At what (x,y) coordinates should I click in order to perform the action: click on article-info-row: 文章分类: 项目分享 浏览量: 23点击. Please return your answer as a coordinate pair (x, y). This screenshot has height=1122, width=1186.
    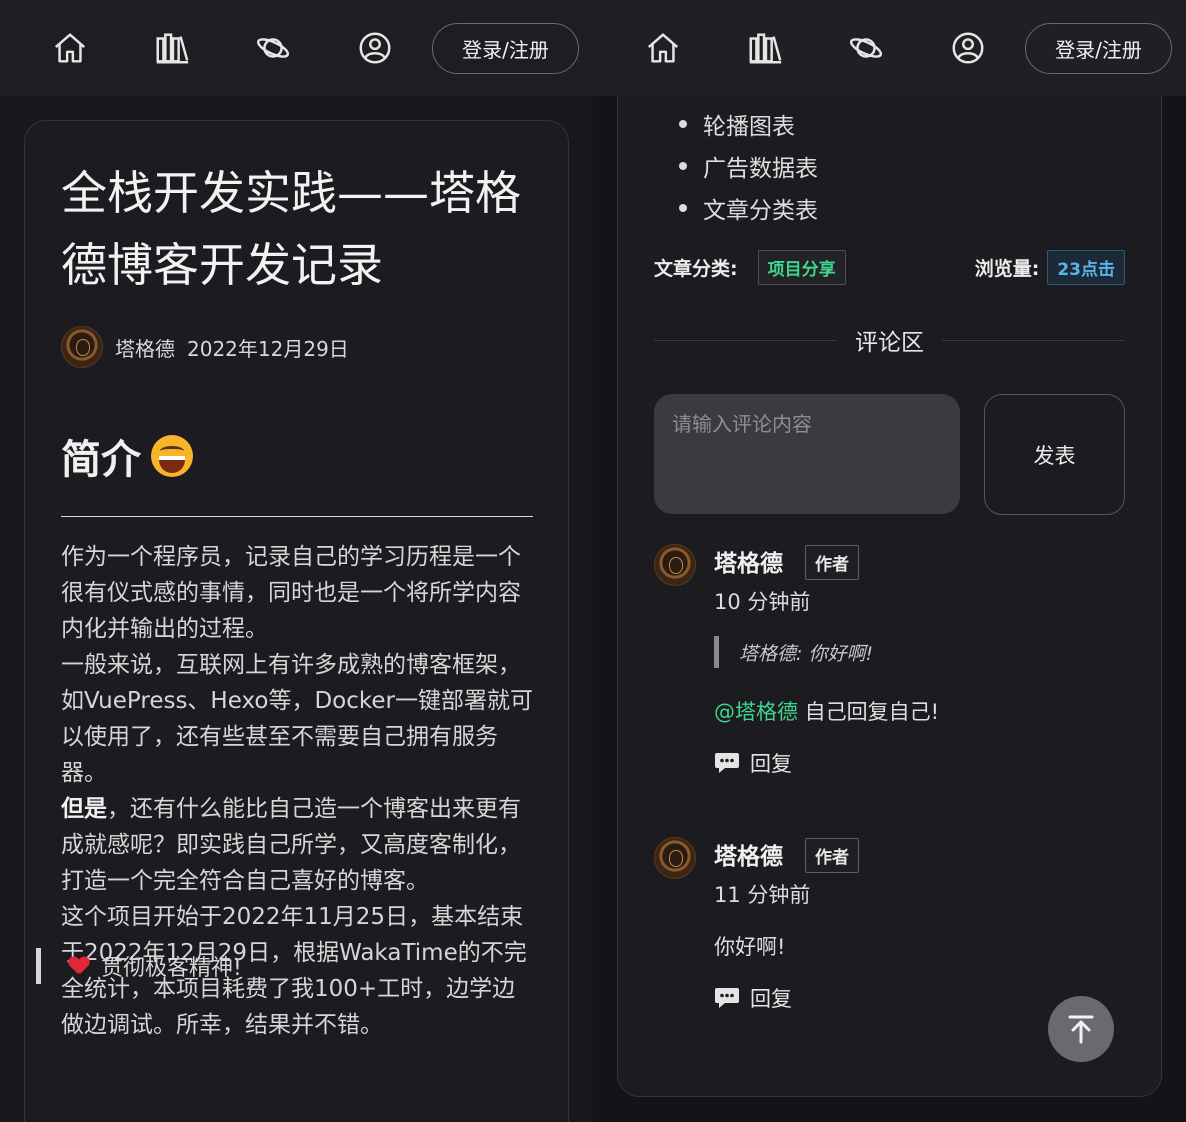
    Looking at the image, I should click on (889, 267).